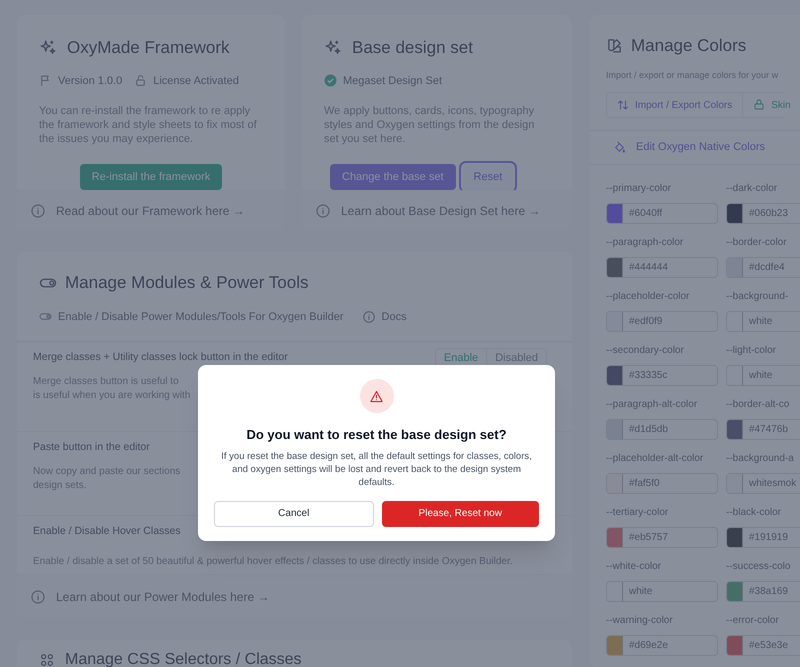  What do you see at coordinates (196, 81) in the screenshot?
I see `meta-text: License Activated` at bounding box center [196, 81].